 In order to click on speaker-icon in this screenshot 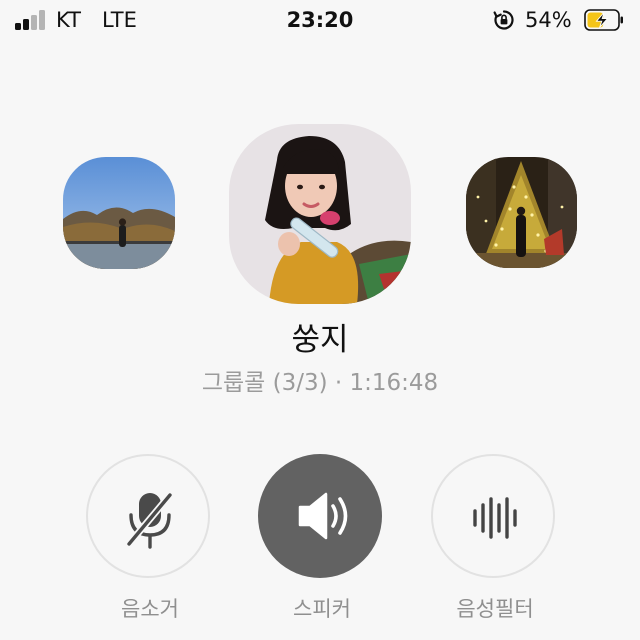, I will do `click(323, 516)`.